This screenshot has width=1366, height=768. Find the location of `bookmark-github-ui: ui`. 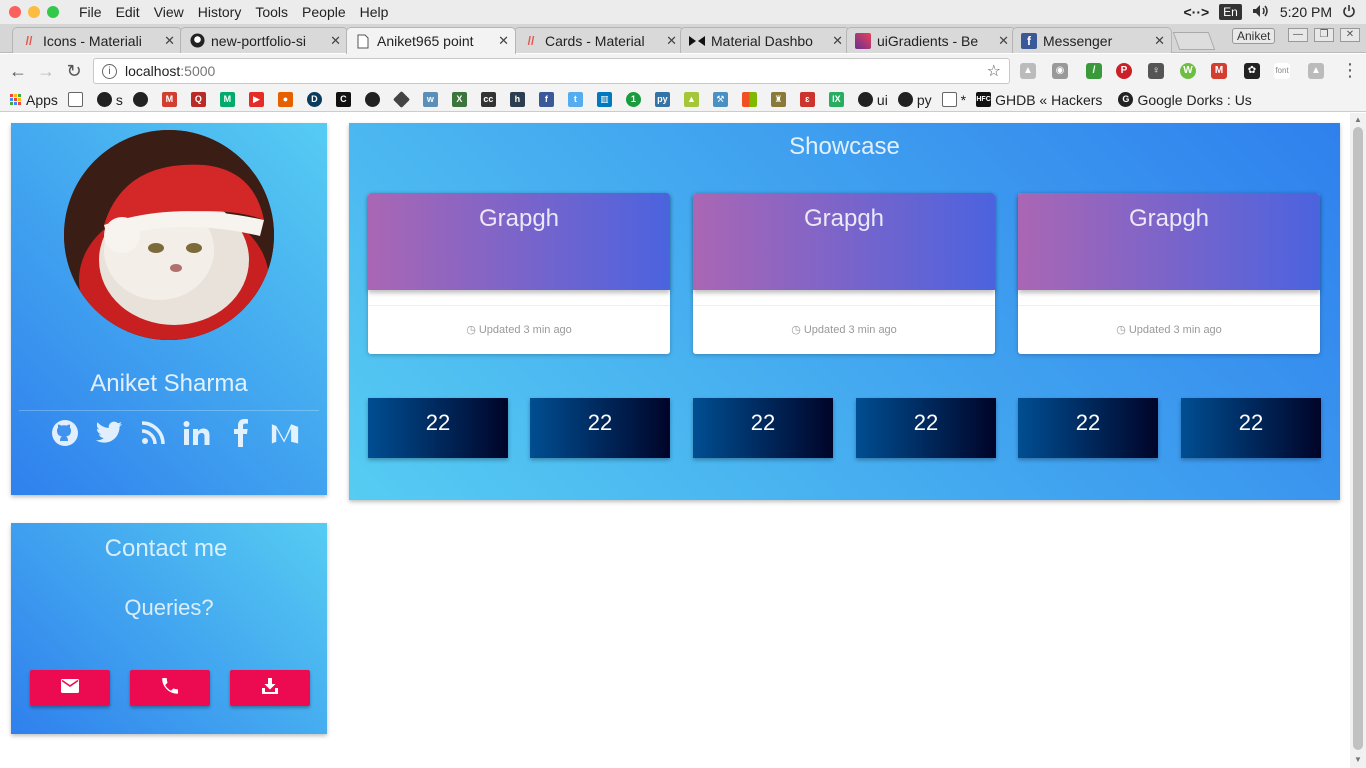

bookmark-github-ui: ui is located at coordinates (872, 100).